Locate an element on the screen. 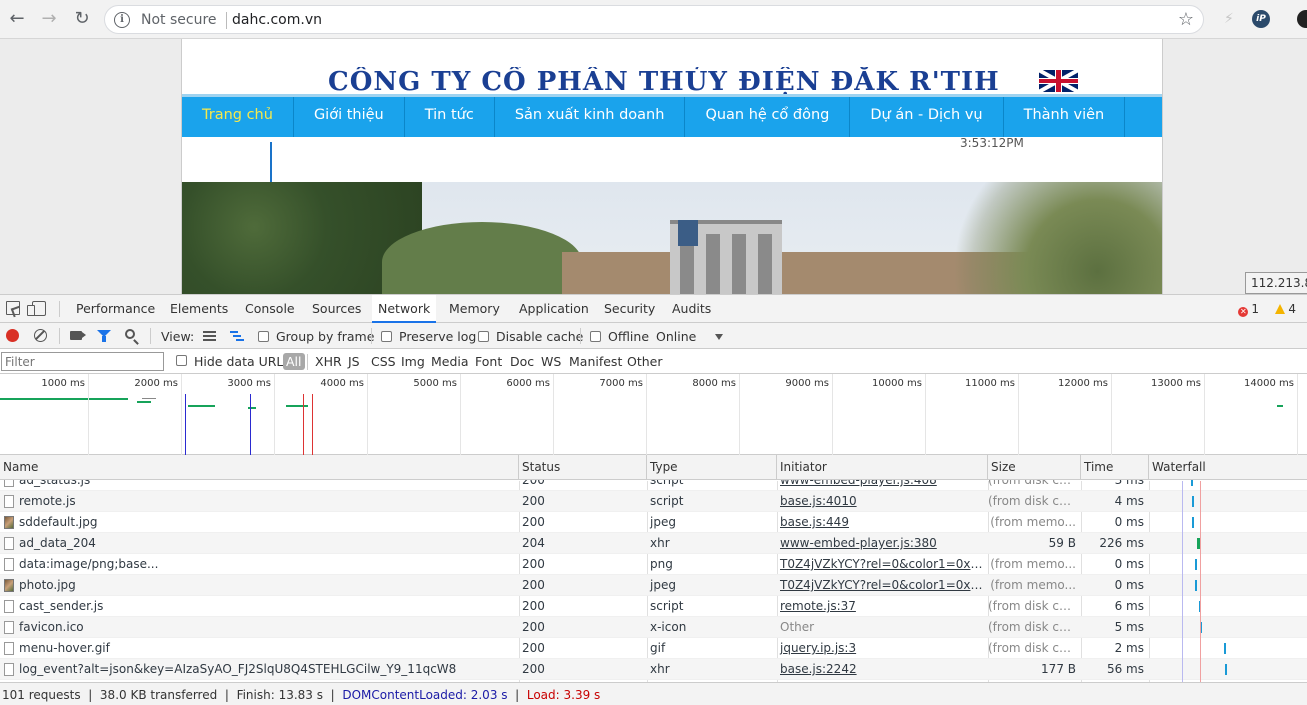  clear-icon is located at coordinates (40, 335).